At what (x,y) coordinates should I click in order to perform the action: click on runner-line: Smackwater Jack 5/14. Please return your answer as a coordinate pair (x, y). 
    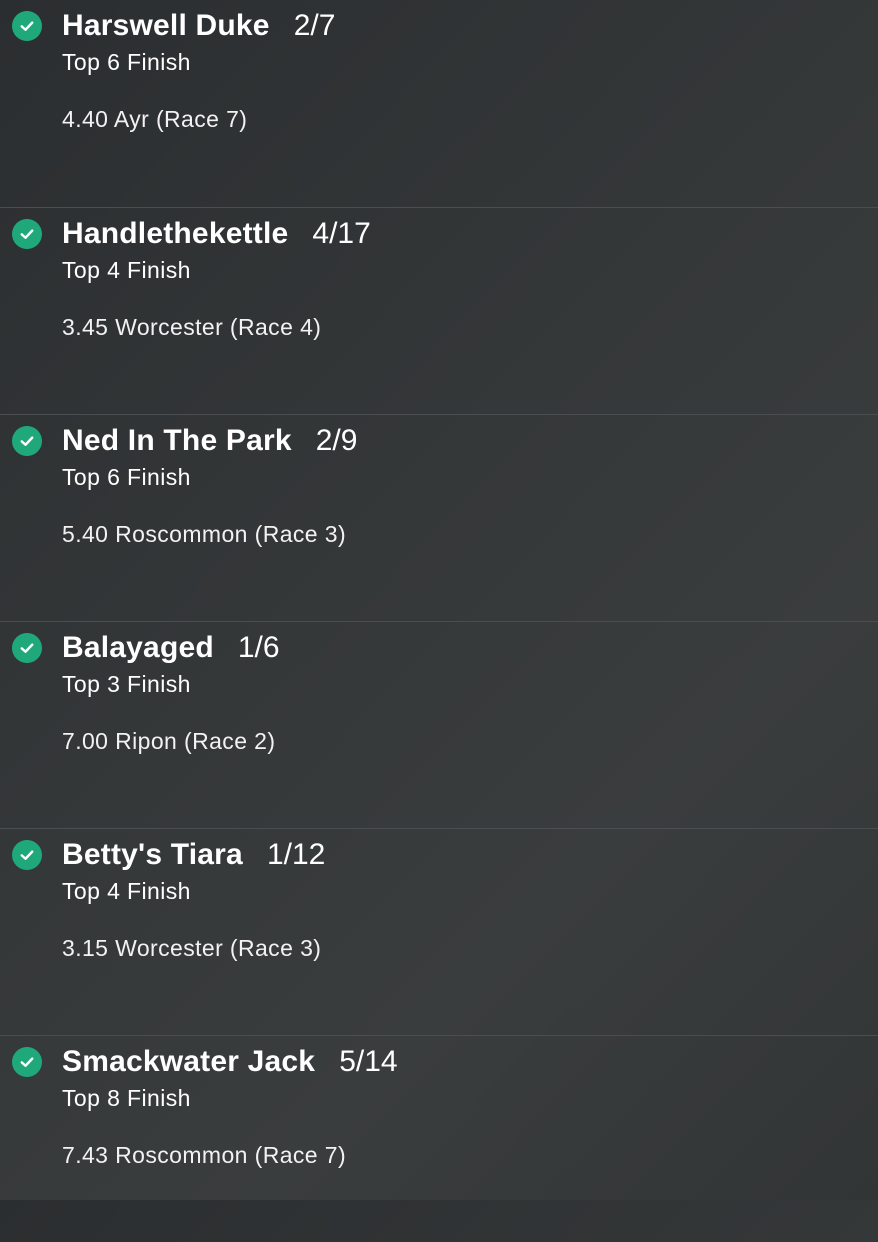
    Looking at the image, I should click on (230, 1062).